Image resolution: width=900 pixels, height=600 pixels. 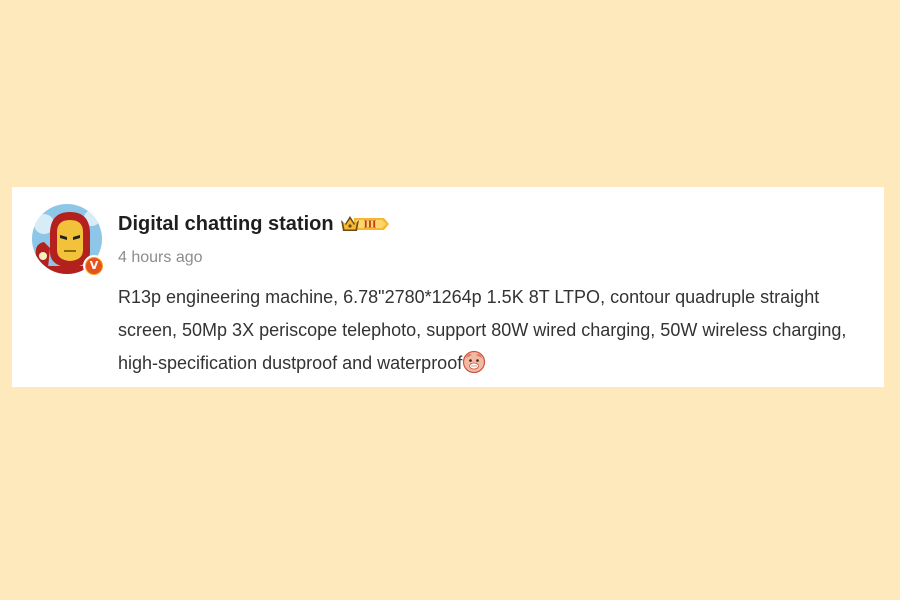 I want to click on verified-badge: V, so click(x=94, y=266).